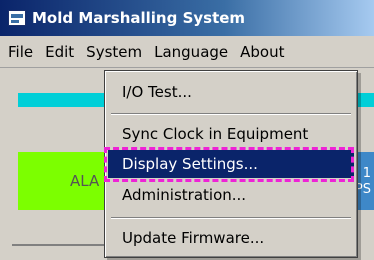 This screenshot has width=374, height=260. Describe the element at coordinates (139, 18) in the screenshot. I see `window-title: Mold Marshalling System` at that location.